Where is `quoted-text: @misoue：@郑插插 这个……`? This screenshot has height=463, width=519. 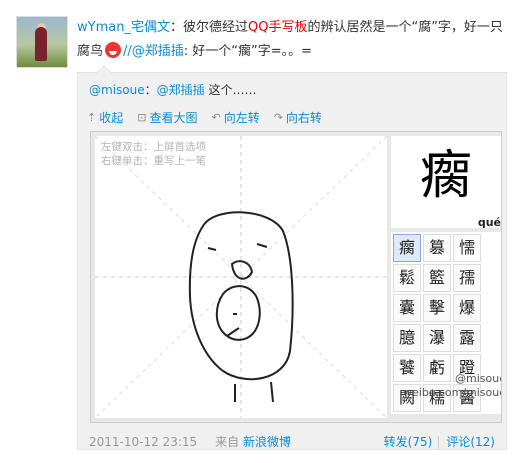
quoted-text: @misoue：@郑插插 这个…… is located at coordinates (172, 89).